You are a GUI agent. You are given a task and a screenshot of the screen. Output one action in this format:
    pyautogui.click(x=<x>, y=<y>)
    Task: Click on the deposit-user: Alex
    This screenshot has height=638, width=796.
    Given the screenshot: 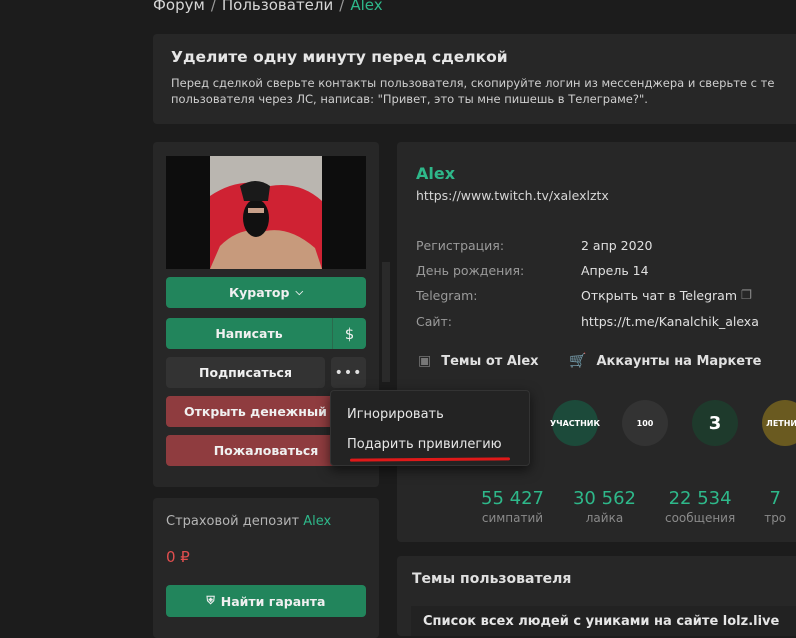 What is the action you would take?
    pyautogui.click(x=317, y=521)
    